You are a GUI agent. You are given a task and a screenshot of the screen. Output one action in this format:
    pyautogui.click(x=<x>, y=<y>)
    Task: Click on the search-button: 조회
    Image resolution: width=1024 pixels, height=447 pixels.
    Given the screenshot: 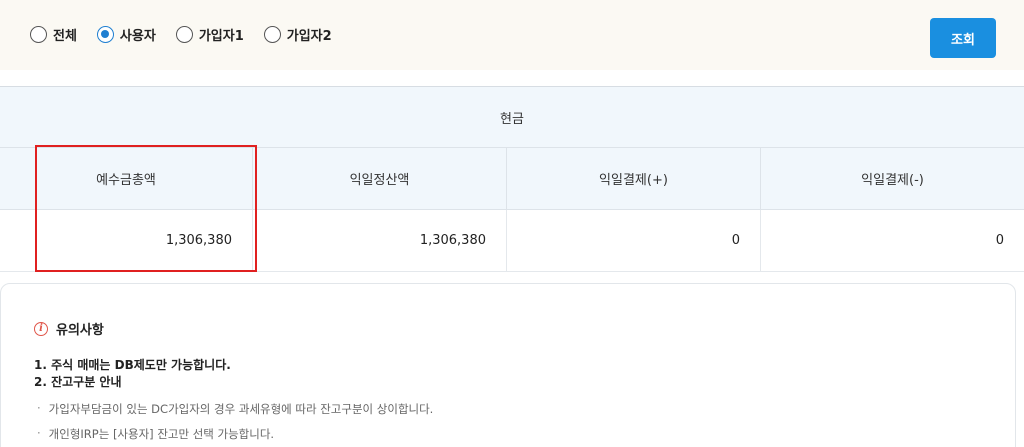 What is the action you would take?
    pyautogui.click(x=963, y=38)
    